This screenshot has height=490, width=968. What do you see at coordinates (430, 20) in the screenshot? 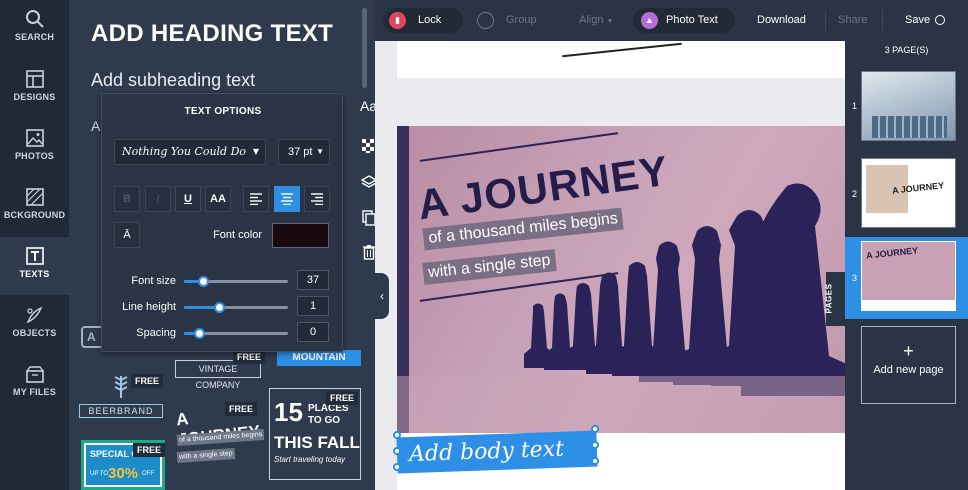
I see `lock-label: Lock` at bounding box center [430, 20].